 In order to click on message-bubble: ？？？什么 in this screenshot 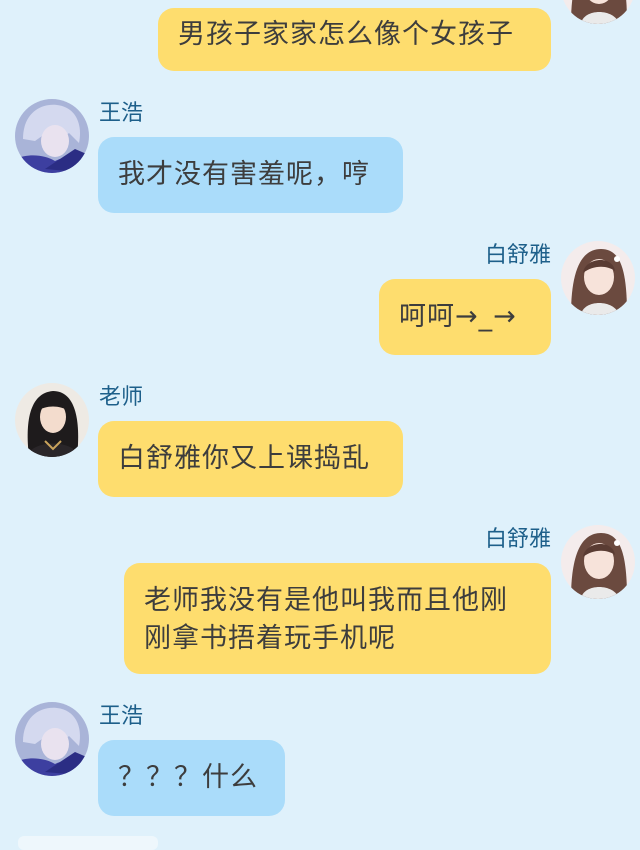, I will do `click(191, 778)`.